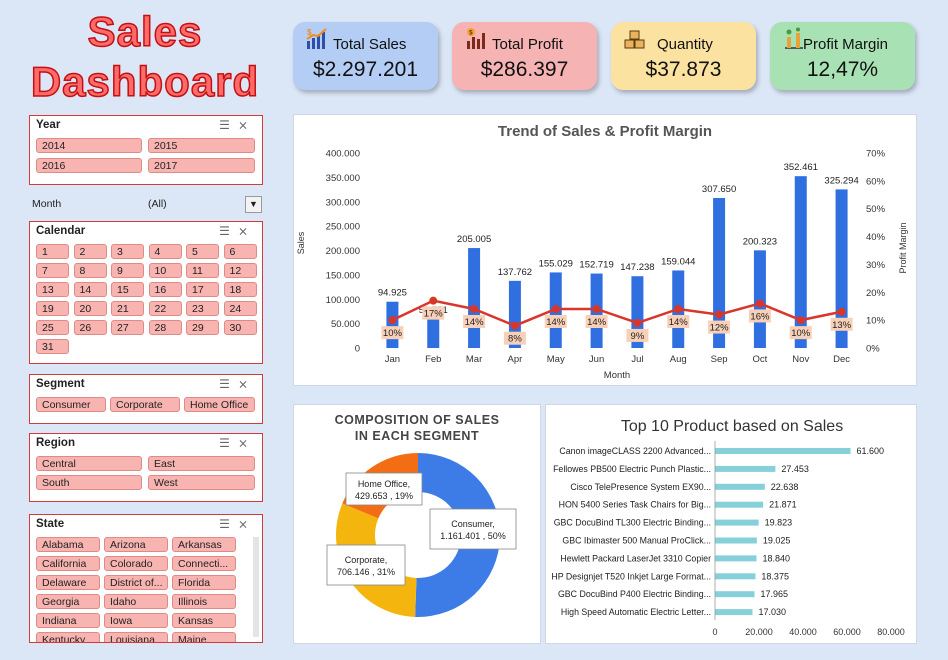 The height and width of the screenshot is (660, 948). What do you see at coordinates (136, 637) in the screenshot?
I see `state-item: Louisiana` at bounding box center [136, 637].